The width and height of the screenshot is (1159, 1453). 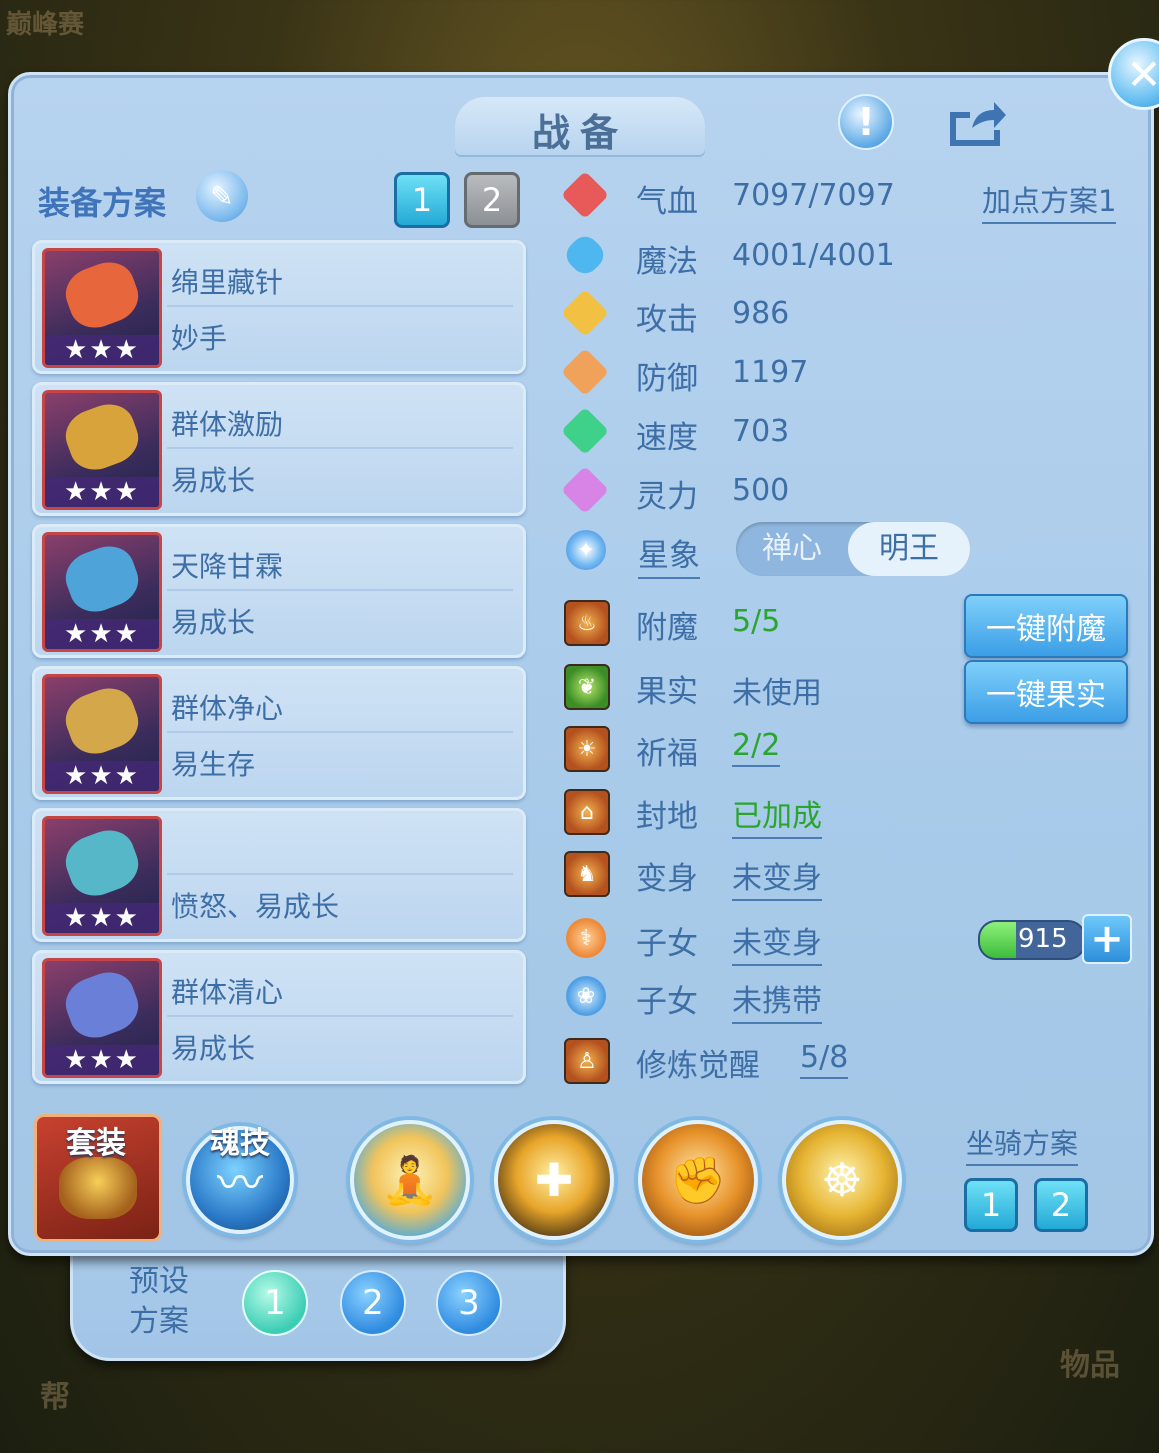 I want to click on point-plan-link: 加点方案1, so click(x=1049, y=201).